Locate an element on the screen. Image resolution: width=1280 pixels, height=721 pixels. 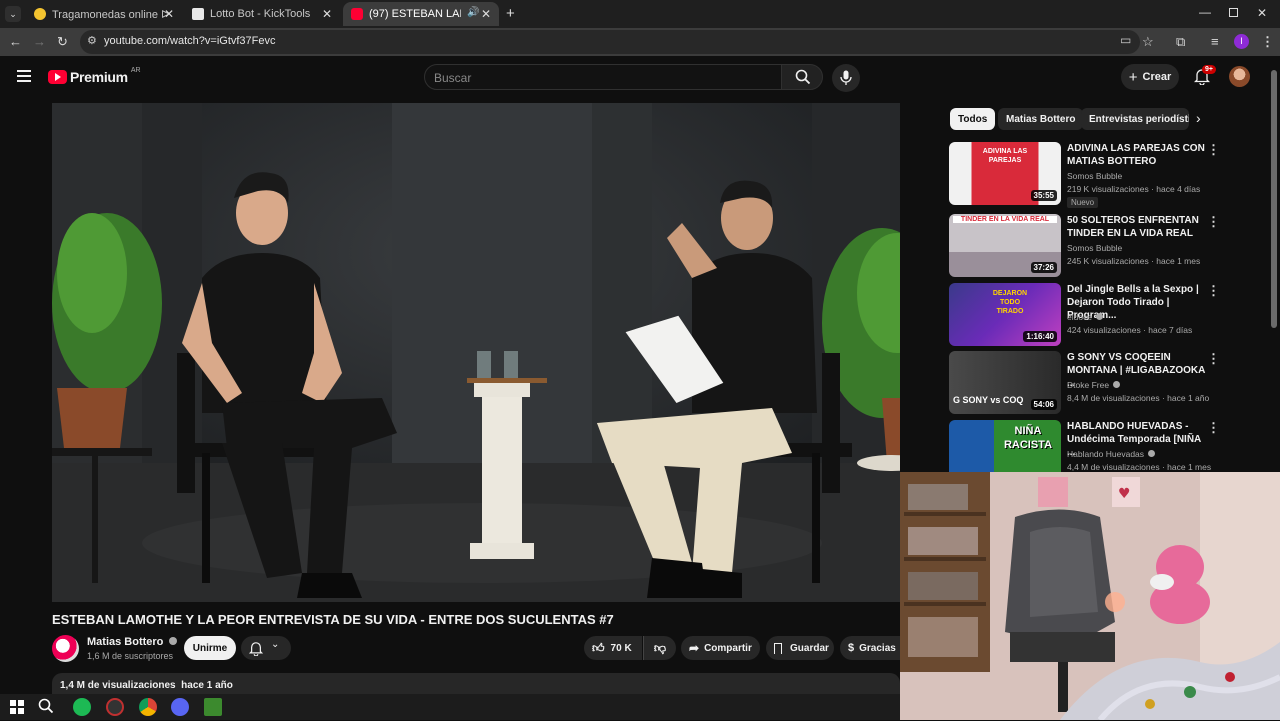
channel-text: eldoce is located at coordinates (1079, 317).